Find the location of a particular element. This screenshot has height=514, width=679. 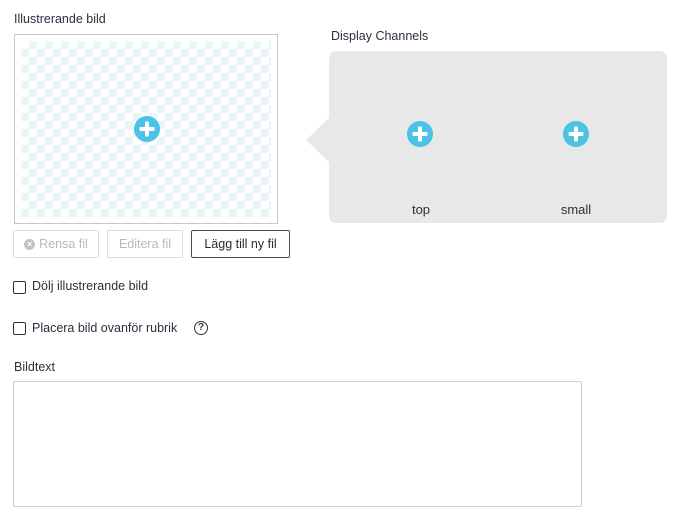

add-new-file-label: Lägg till ny fil is located at coordinates (240, 244).